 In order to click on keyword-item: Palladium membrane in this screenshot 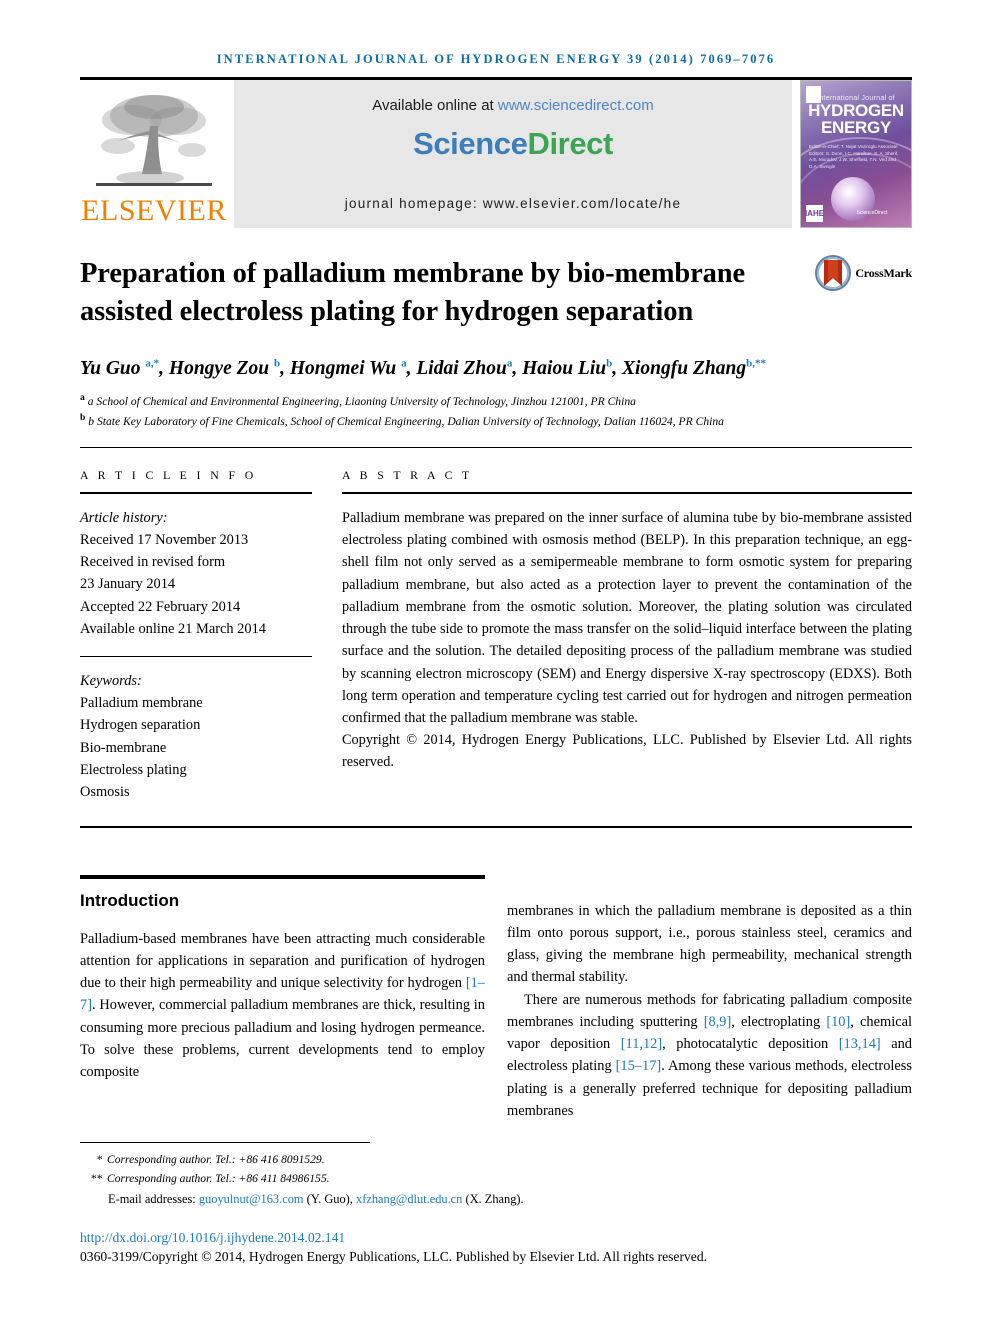, I will do `click(141, 703)`.